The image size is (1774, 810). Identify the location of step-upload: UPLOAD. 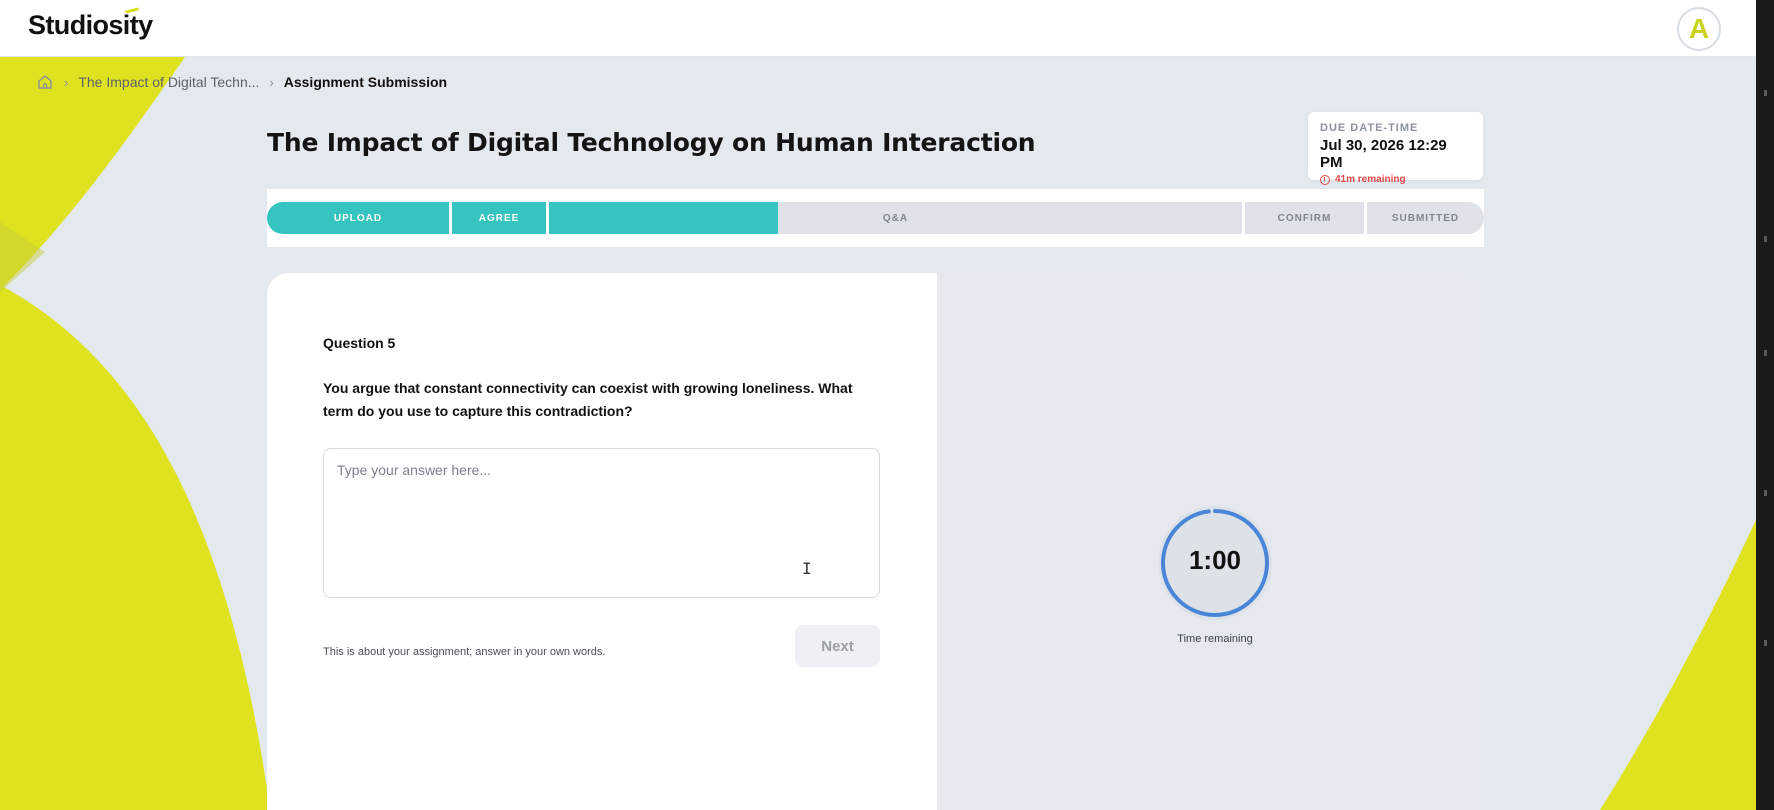
(358, 218).